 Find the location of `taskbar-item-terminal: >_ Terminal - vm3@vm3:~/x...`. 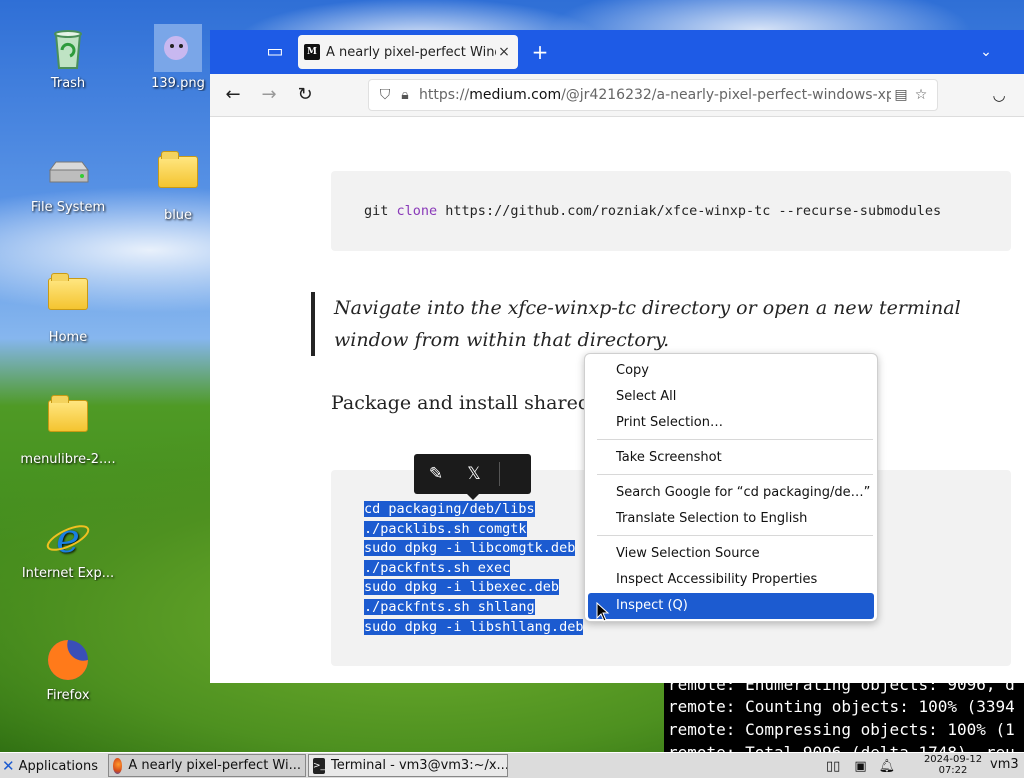

taskbar-item-terminal: >_ Terminal - vm3@vm3:~/x... is located at coordinates (408, 765).